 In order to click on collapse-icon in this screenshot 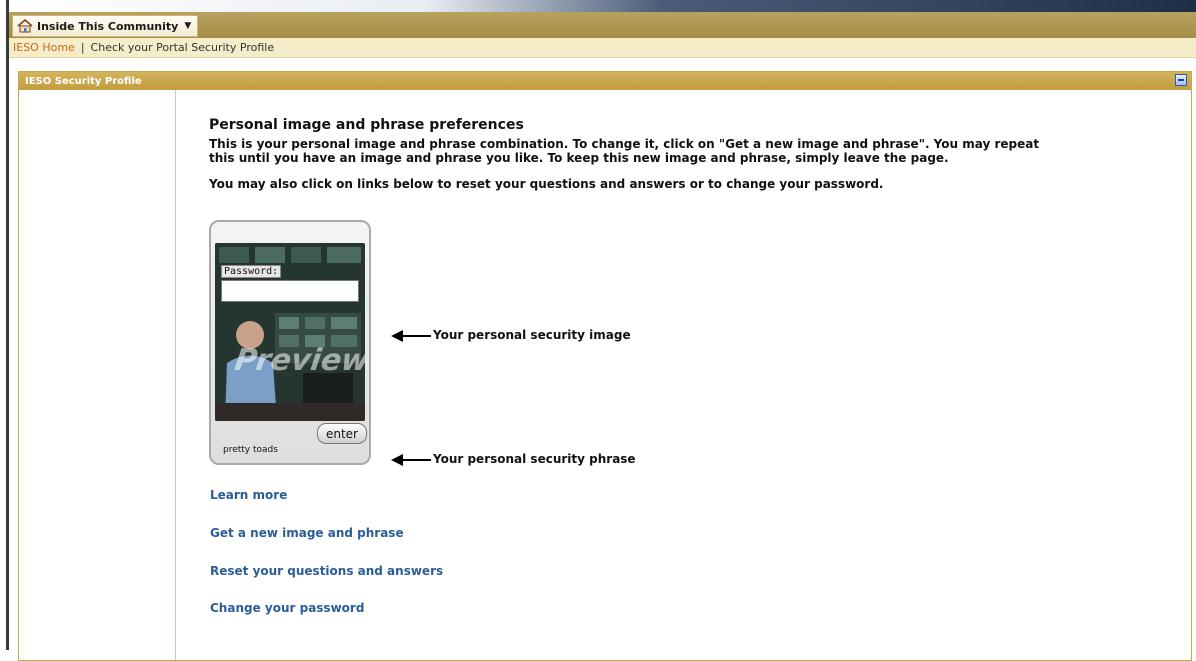, I will do `click(1181, 80)`.